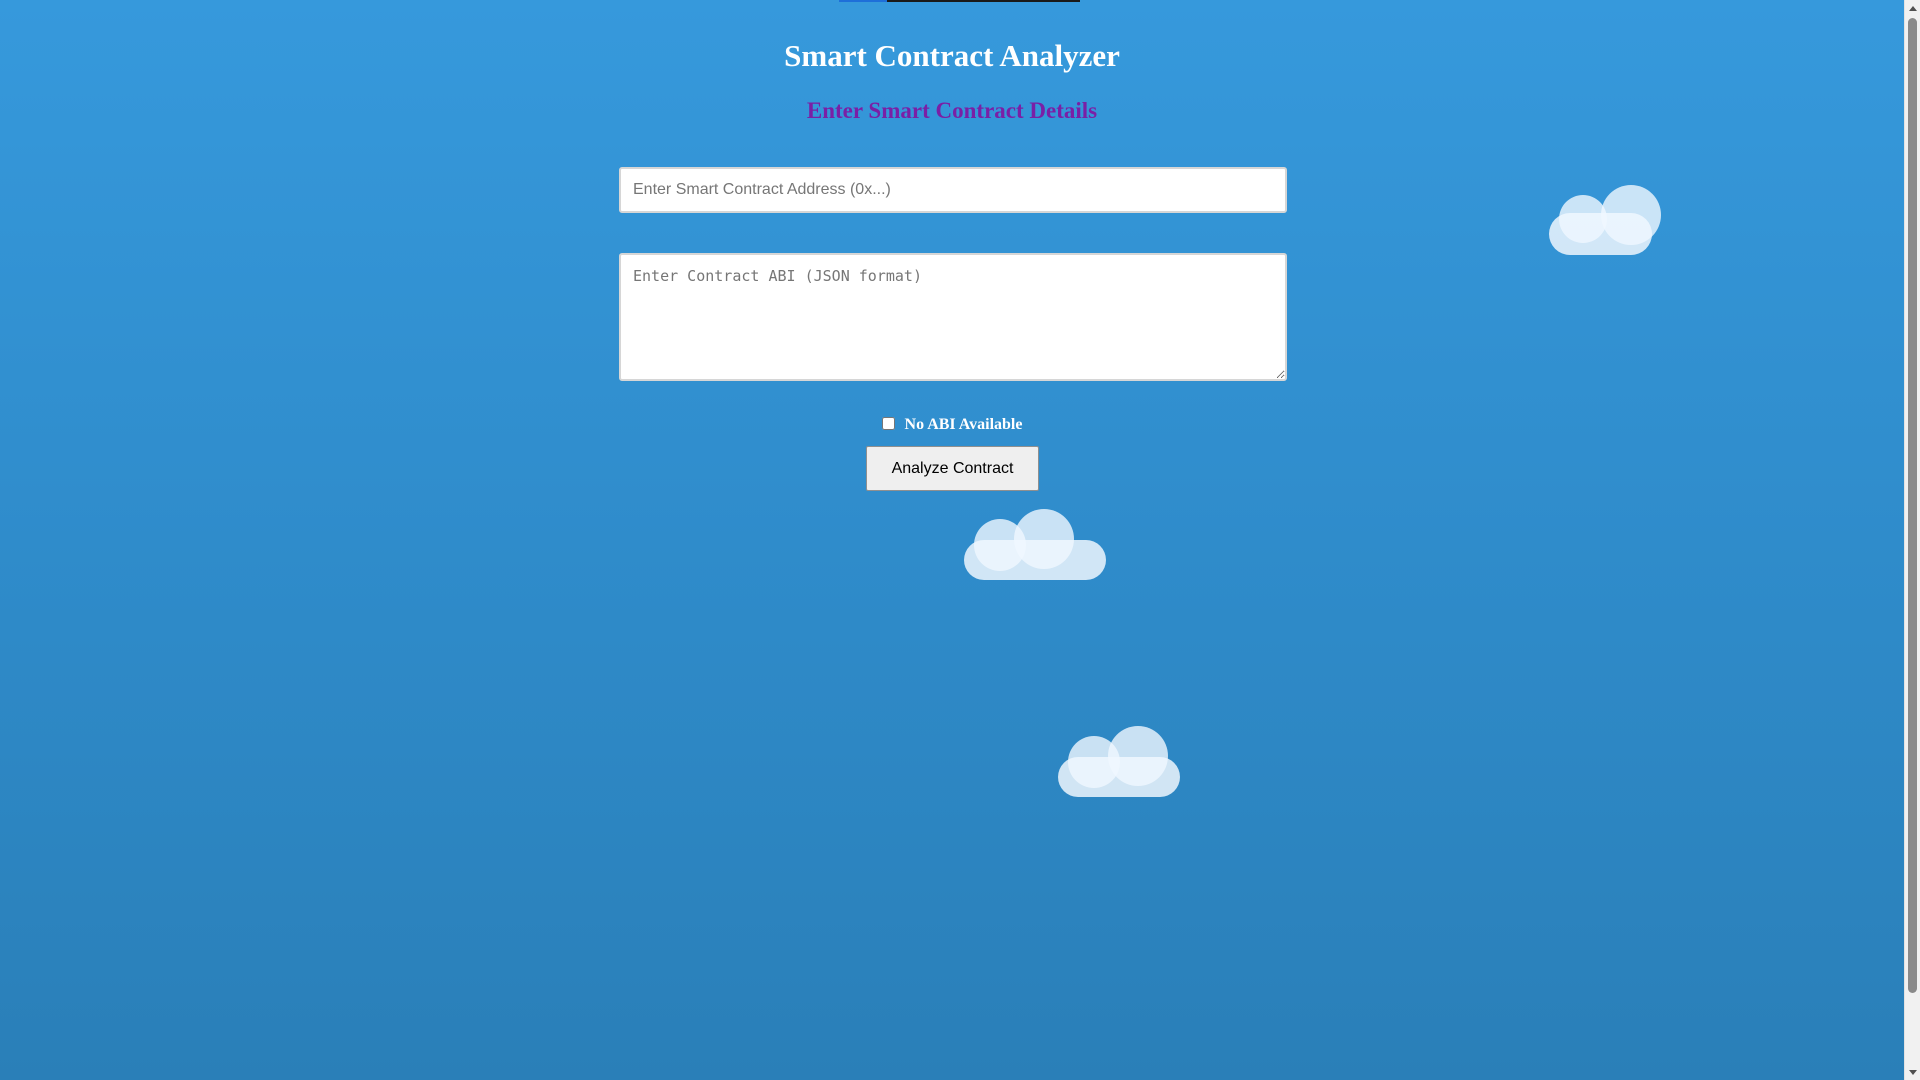  I want to click on contract-abi-textarea, so click(953, 317).